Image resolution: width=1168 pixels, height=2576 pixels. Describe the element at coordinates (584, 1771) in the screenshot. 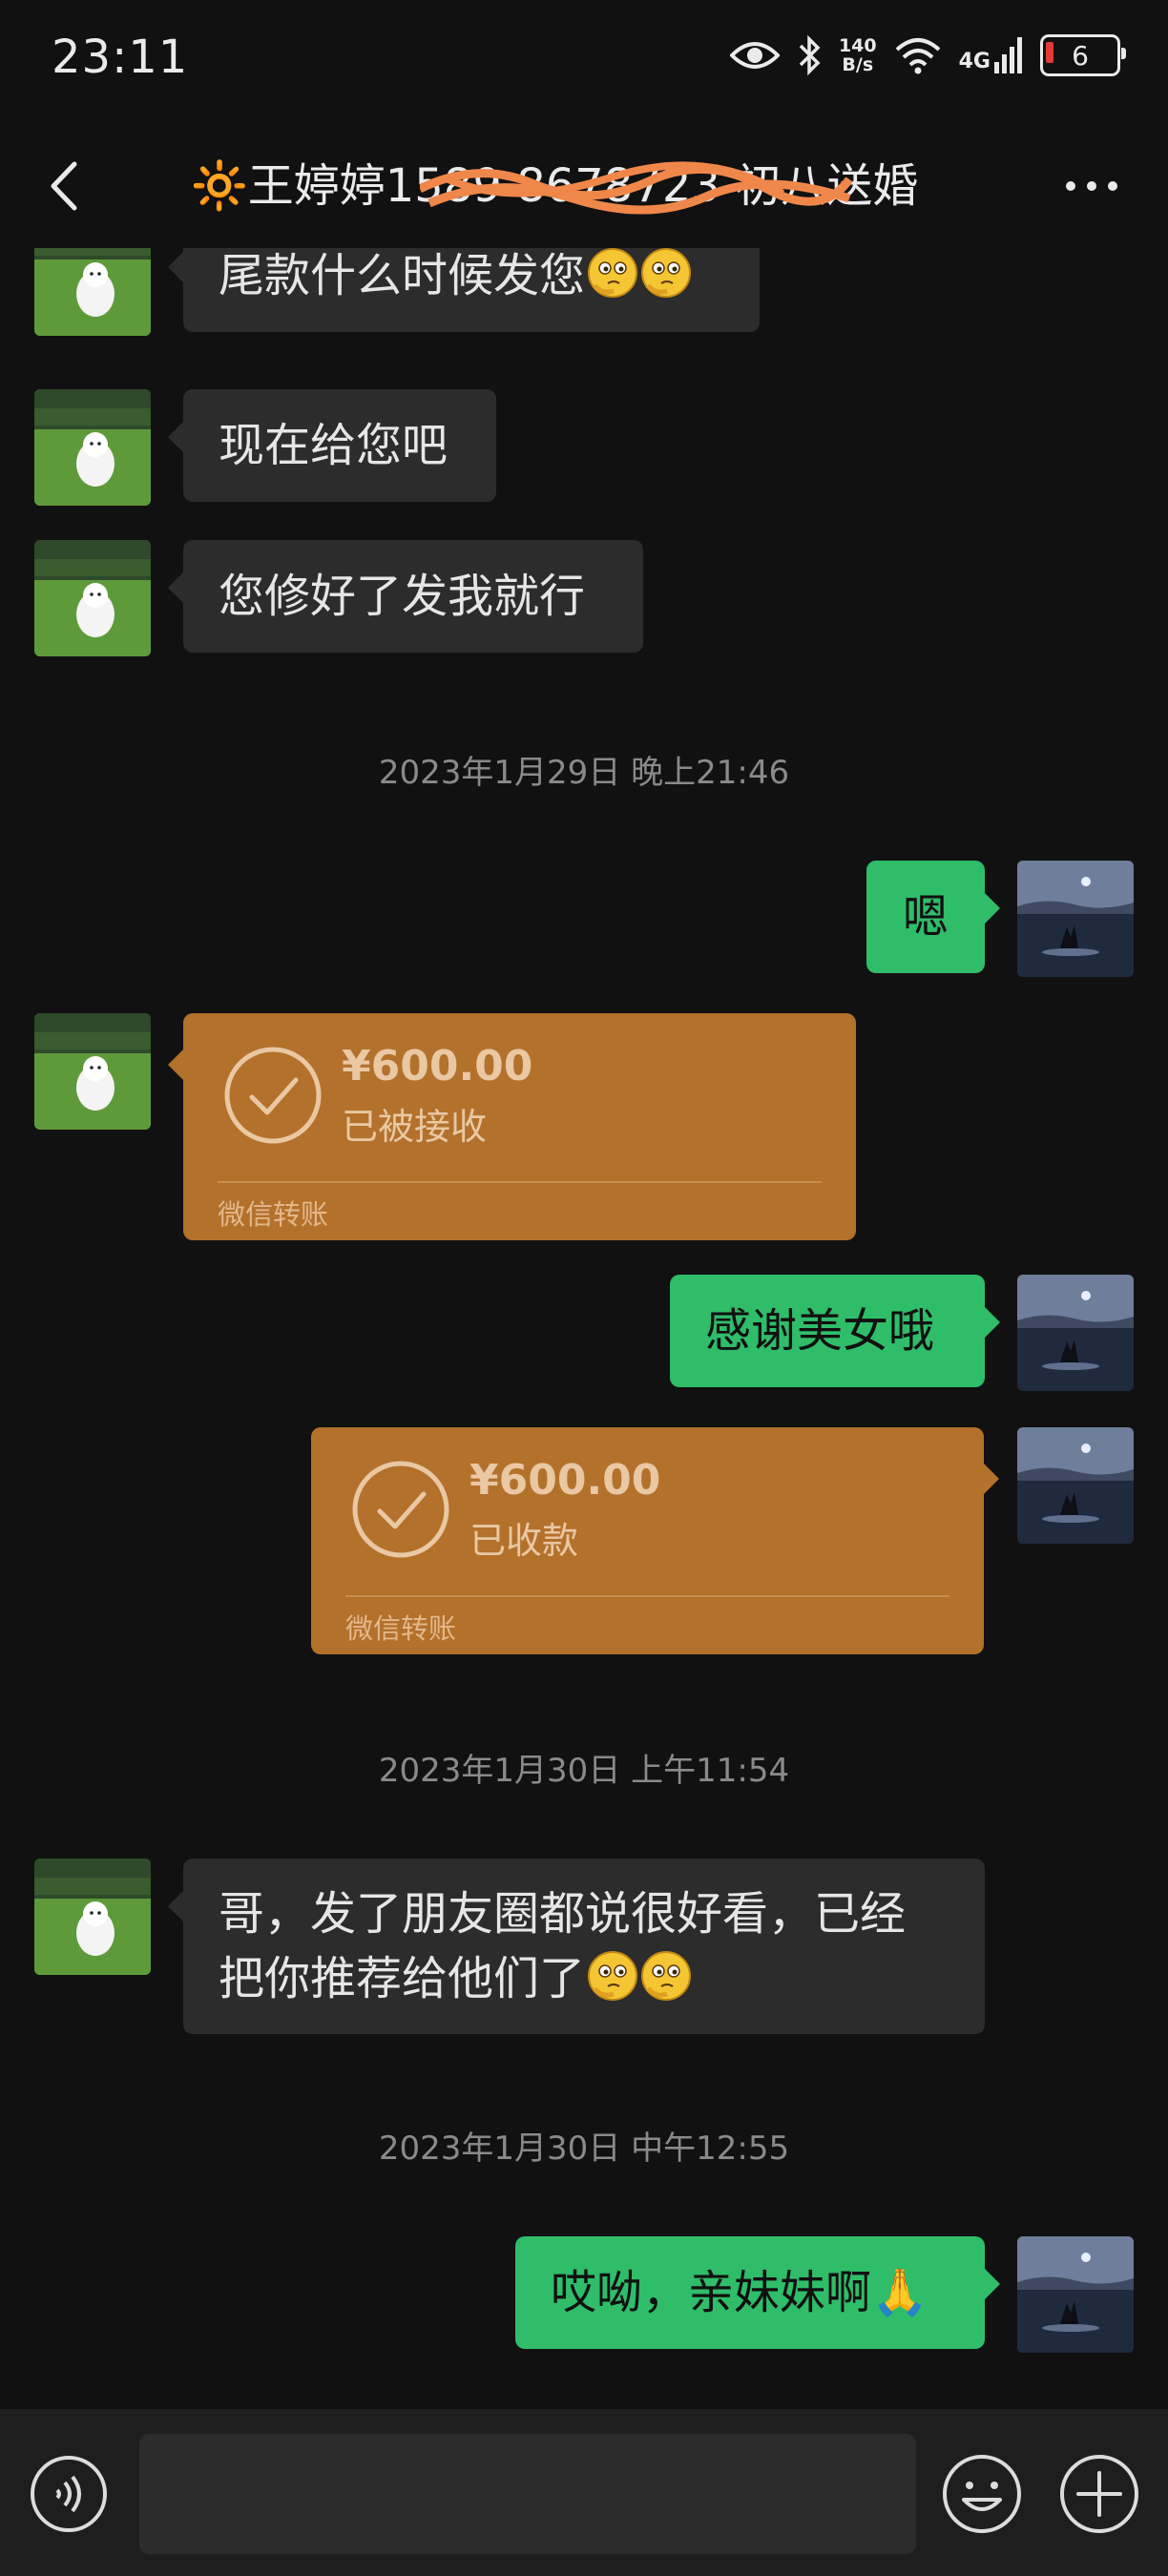

I see `timestamp: 2023年1月30日 上午11:54` at that location.